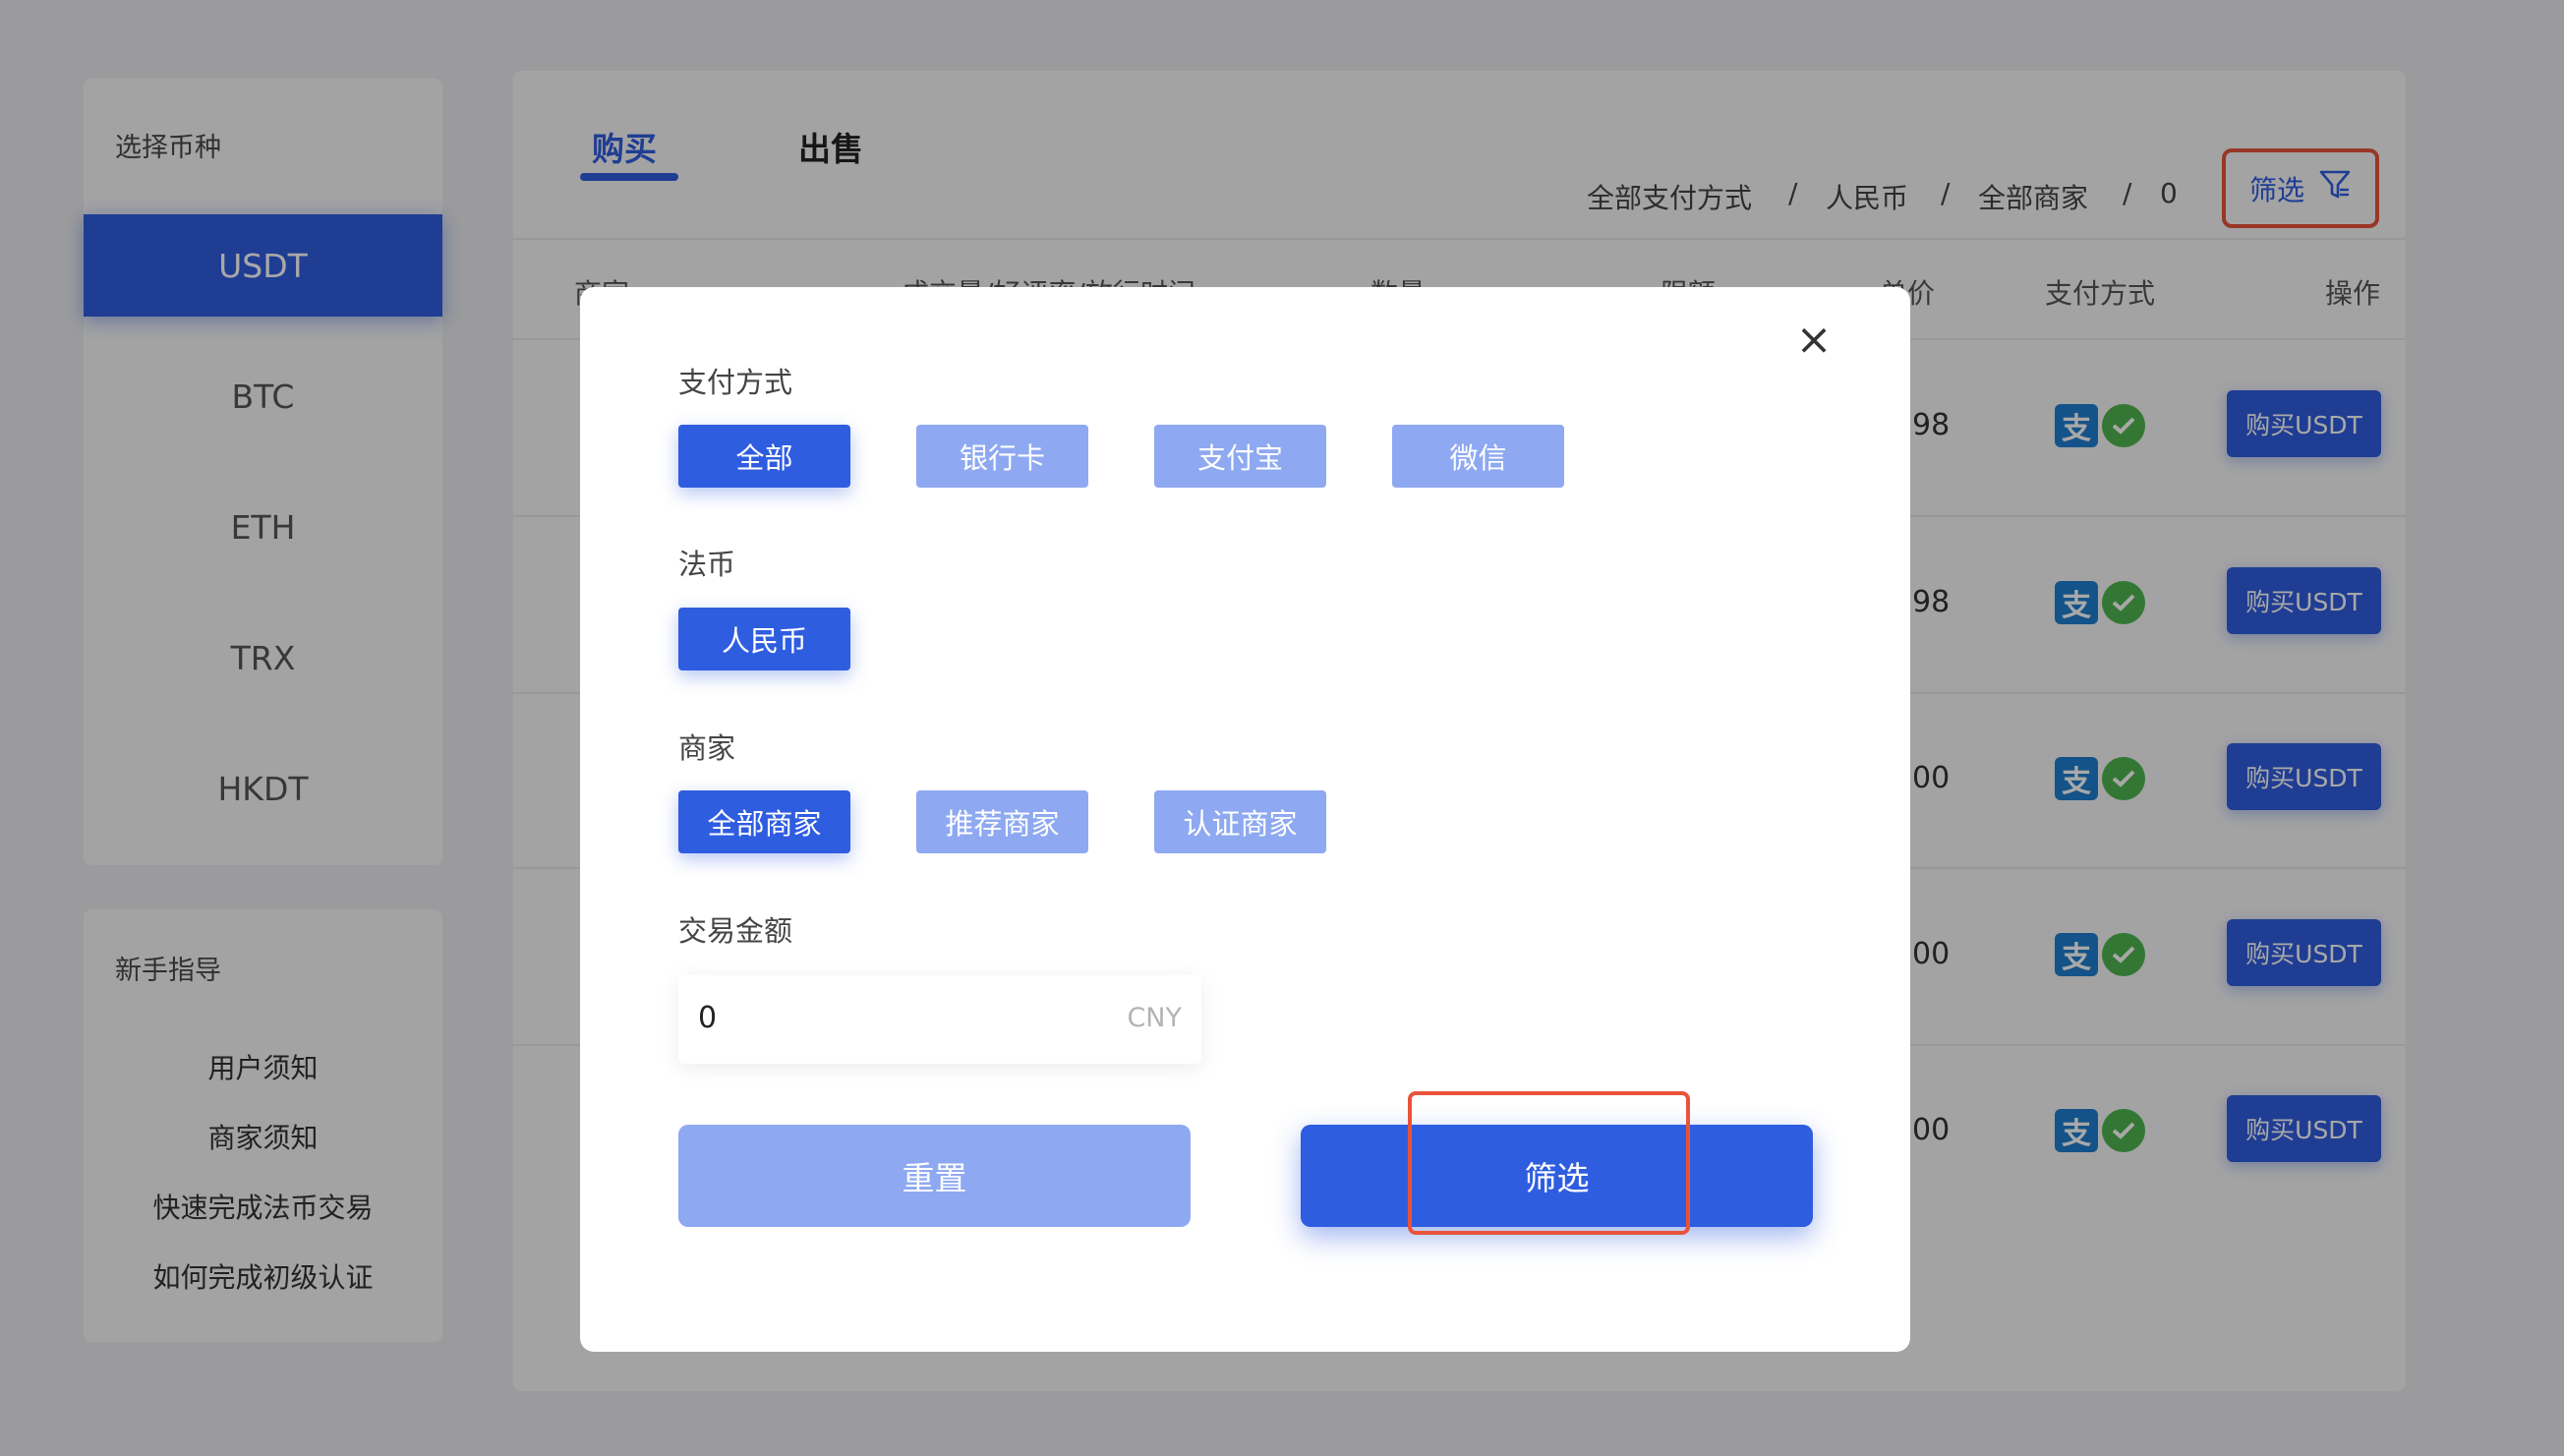 This screenshot has height=1456, width=2564. What do you see at coordinates (708, 1018) in the screenshot?
I see `amount-input-value: 0` at bounding box center [708, 1018].